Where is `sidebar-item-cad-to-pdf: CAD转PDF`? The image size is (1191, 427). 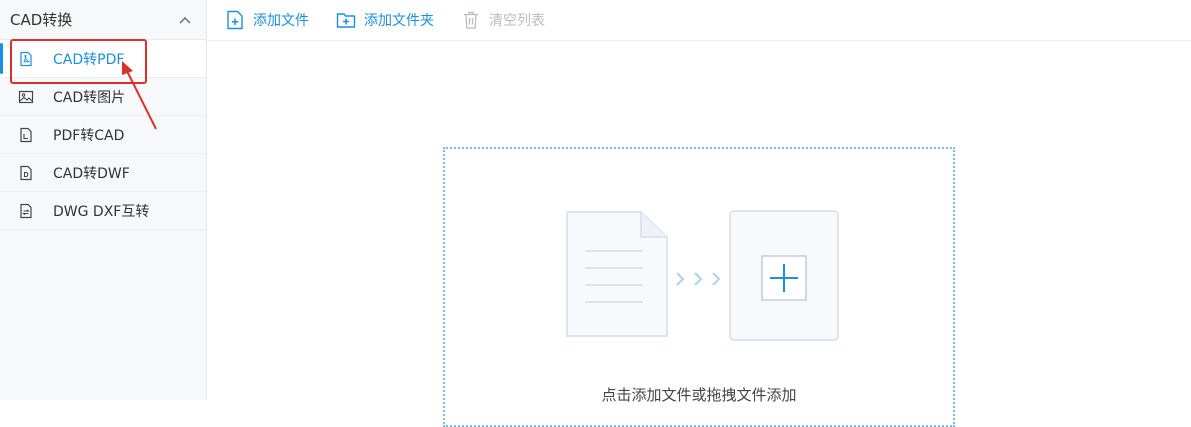
sidebar-item-cad-to-pdf: CAD转PDF is located at coordinates (103, 59).